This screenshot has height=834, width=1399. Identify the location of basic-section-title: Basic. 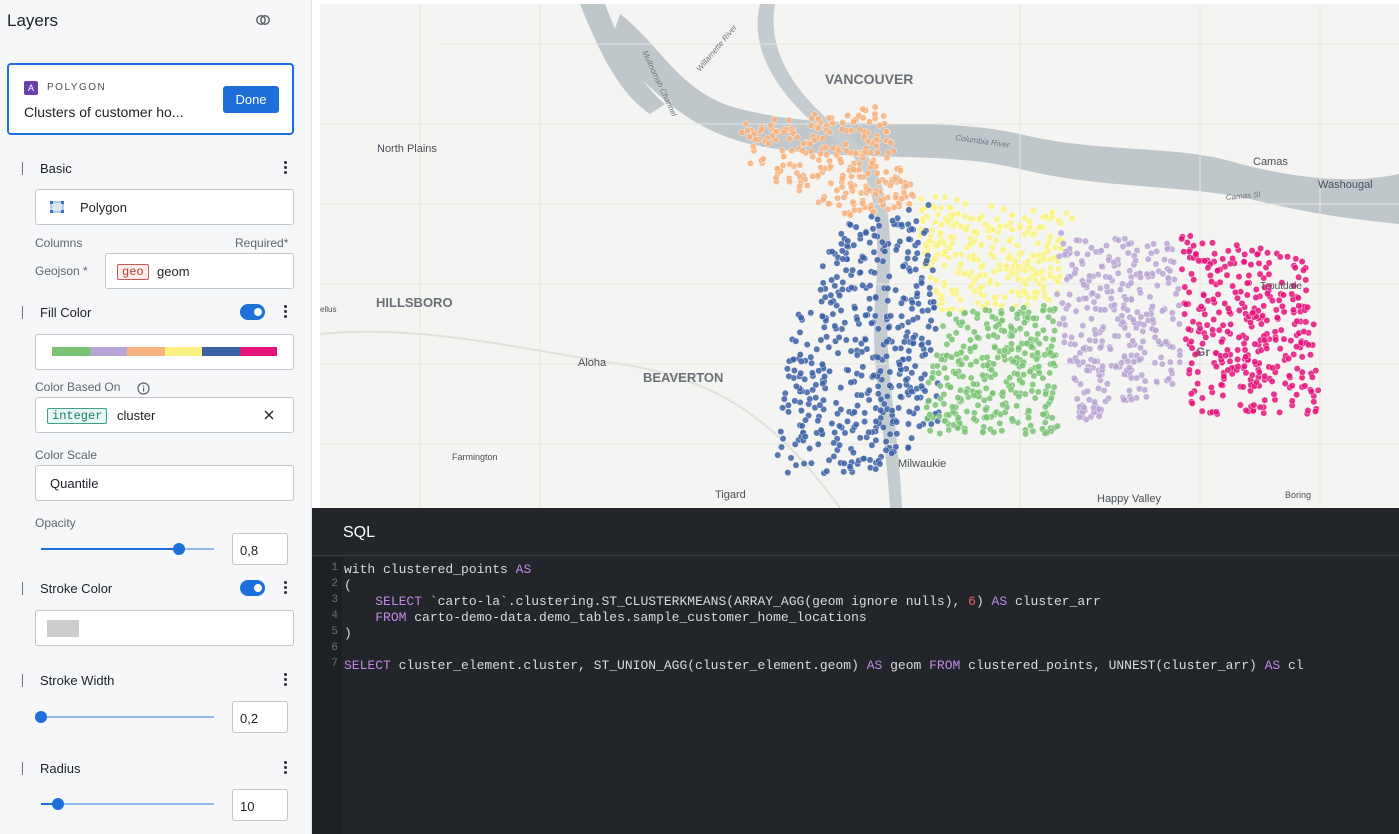
(56, 168).